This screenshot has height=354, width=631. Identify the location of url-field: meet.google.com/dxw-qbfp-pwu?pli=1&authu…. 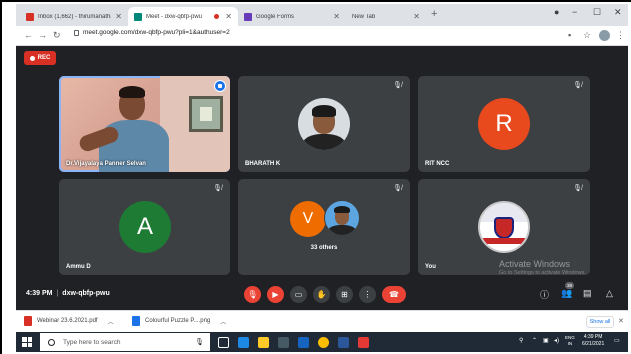
(152, 32).